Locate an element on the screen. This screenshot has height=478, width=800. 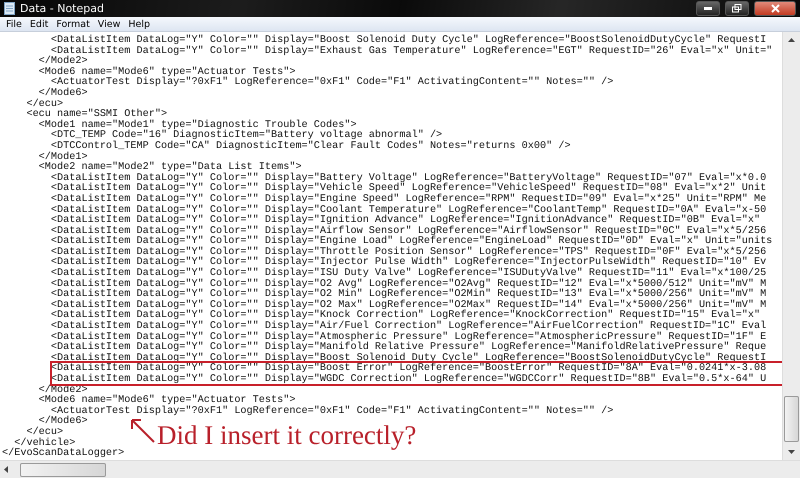
annotation-text: Did I insert it correctly? is located at coordinates (286, 435).